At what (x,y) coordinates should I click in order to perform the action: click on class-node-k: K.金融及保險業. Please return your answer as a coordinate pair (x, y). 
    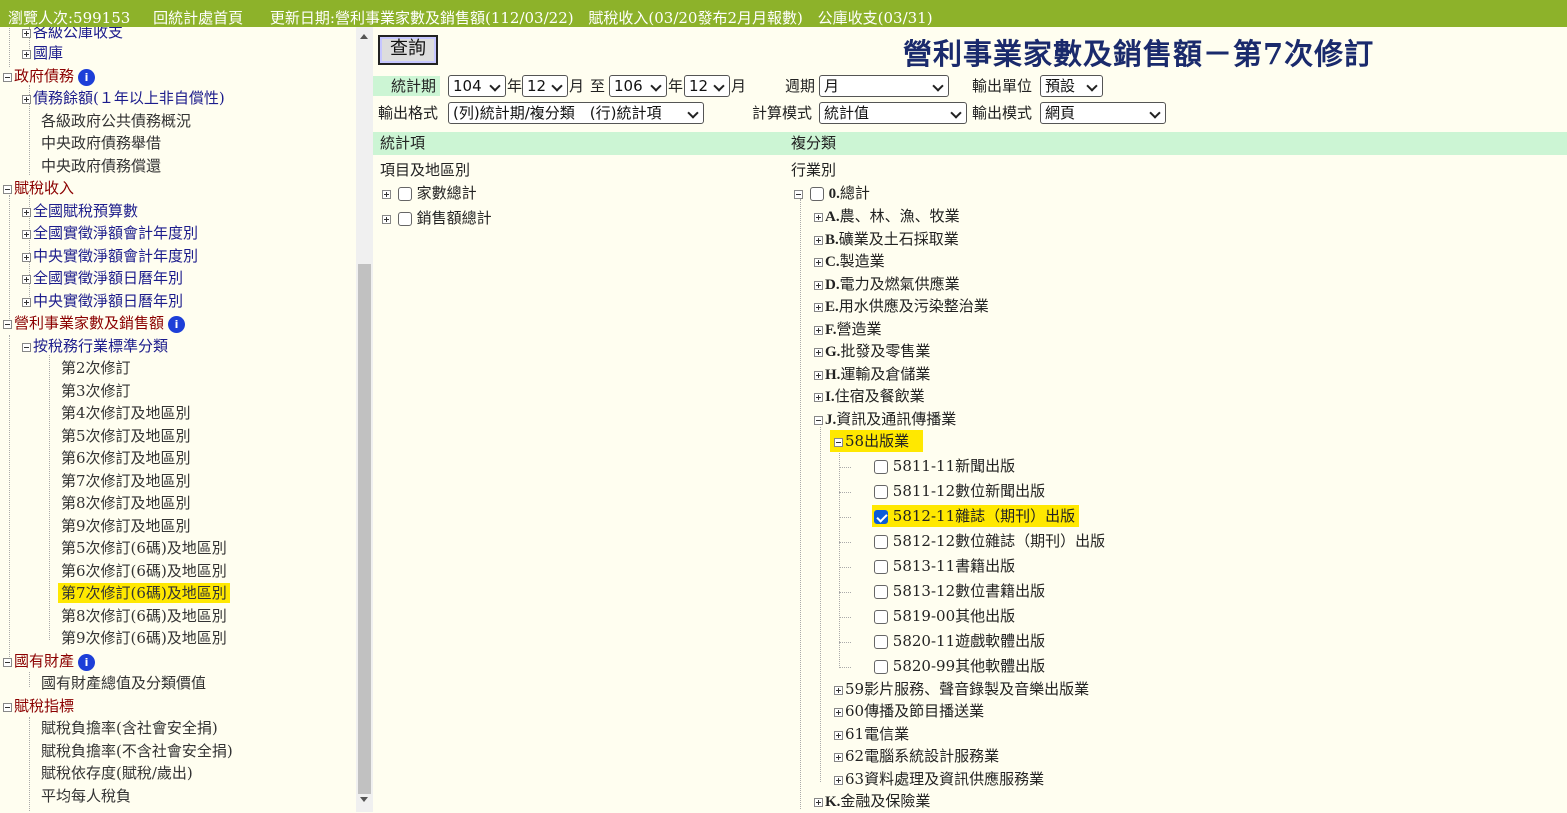
    Looking at the image, I should click on (872, 801).